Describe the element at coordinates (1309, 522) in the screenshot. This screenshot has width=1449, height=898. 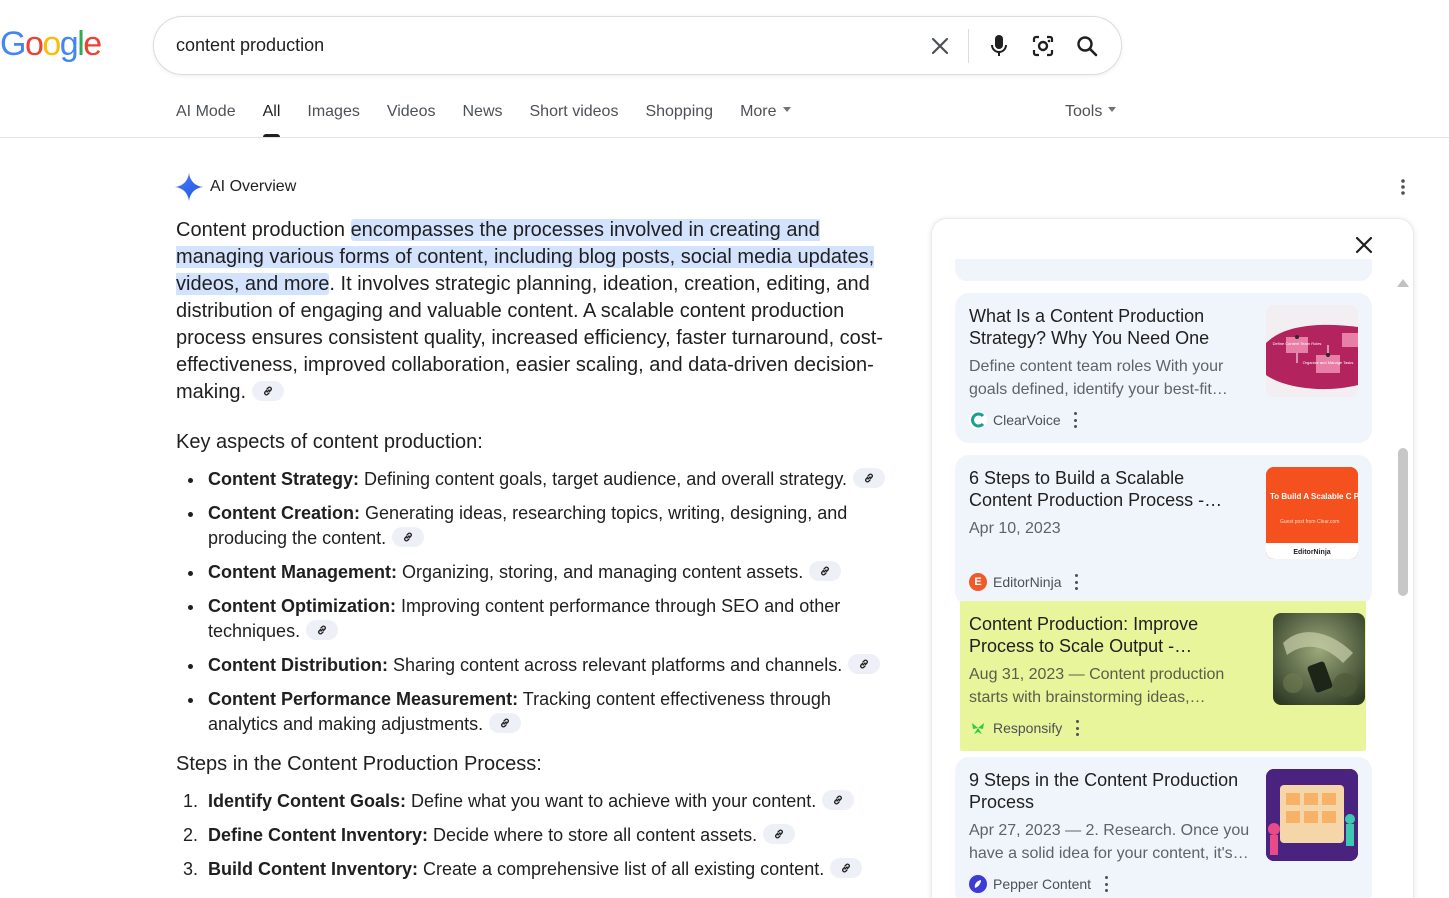
I see `thumbnail-sublabel: Guest post from Clear.com` at that location.